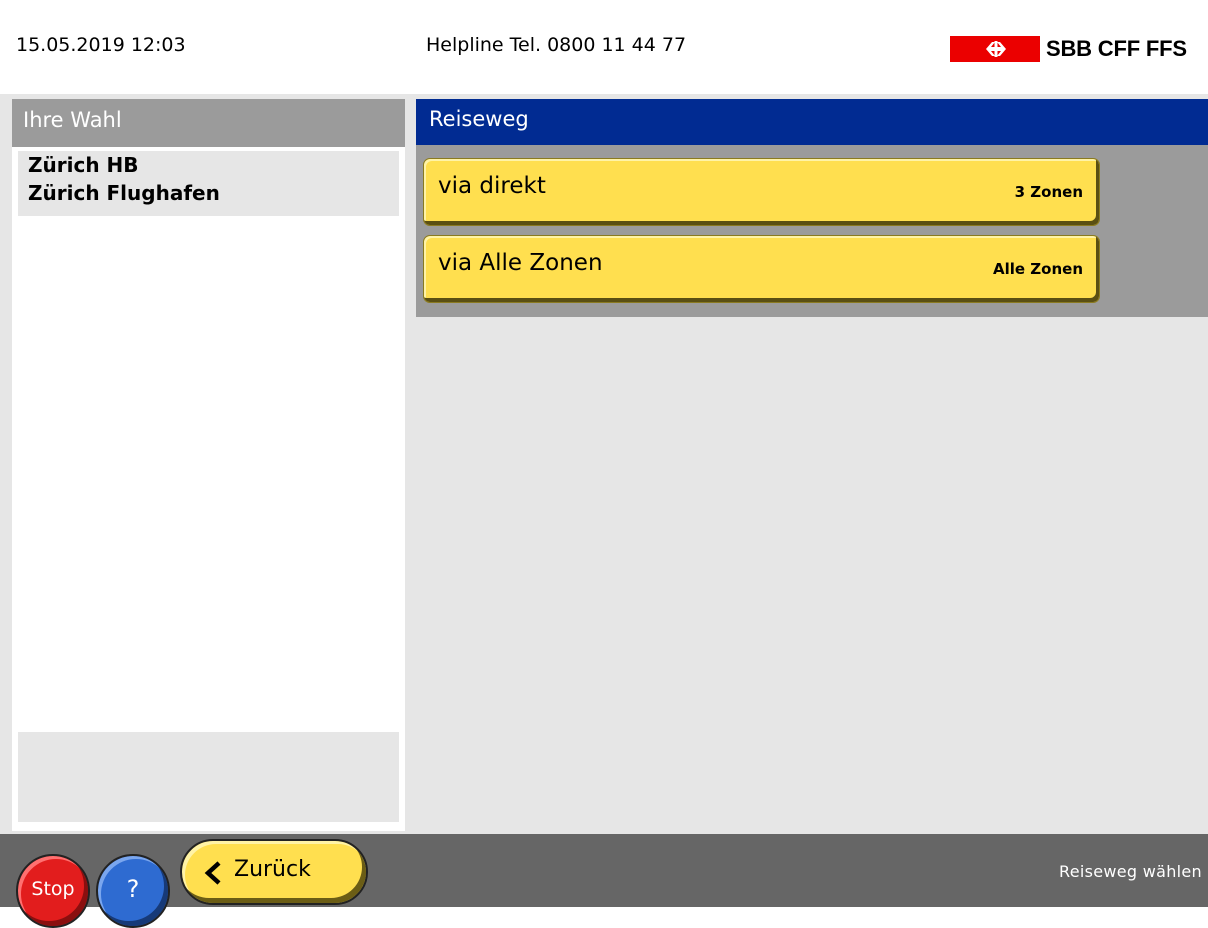  What do you see at coordinates (133, 891) in the screenshot?
I see `help-button: ?` at bounding box center [133, 891].